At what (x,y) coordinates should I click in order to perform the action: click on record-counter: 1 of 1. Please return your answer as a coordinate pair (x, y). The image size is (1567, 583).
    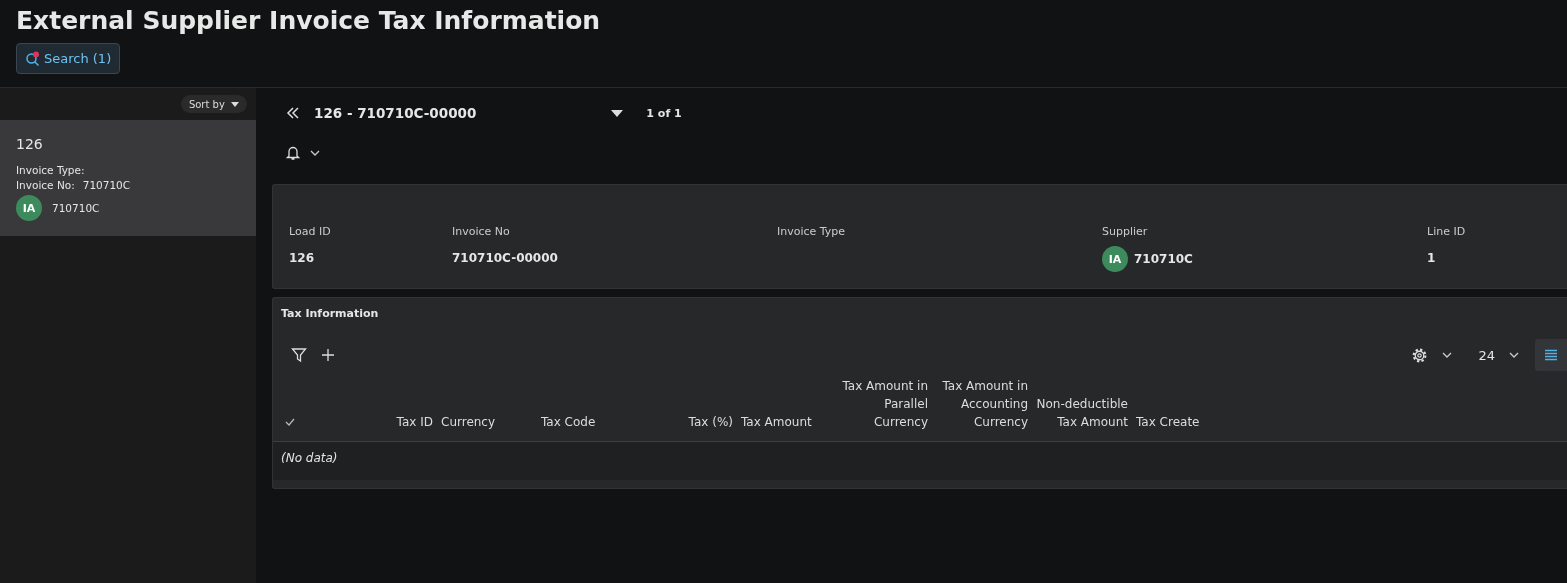
    Looking at the image, I should click on (664, 113).